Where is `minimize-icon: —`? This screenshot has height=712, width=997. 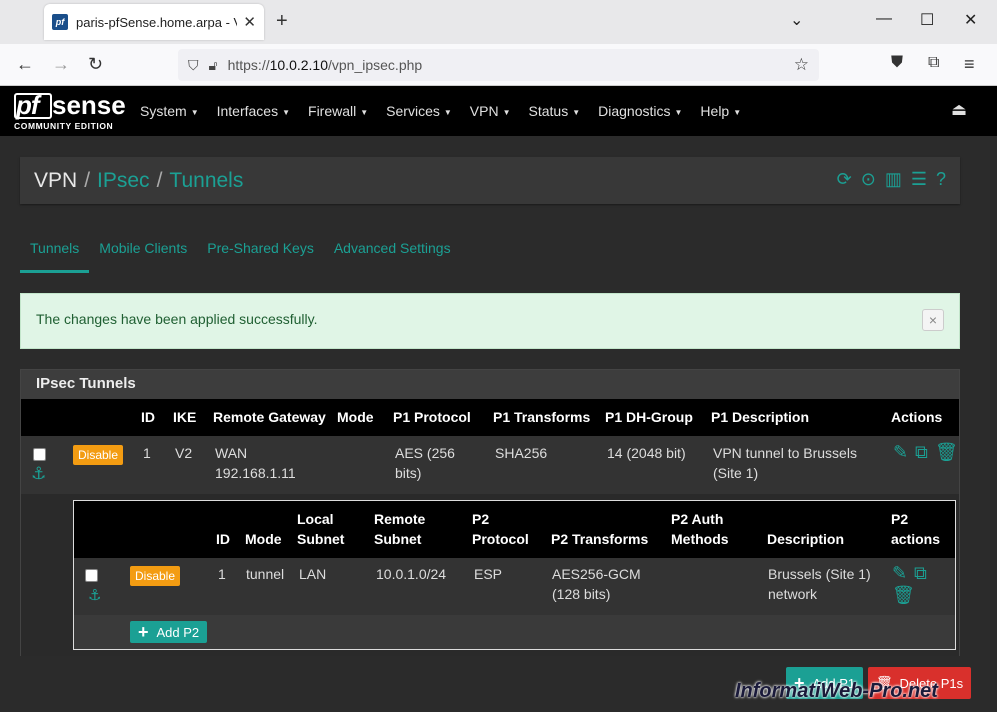
minimize-icon: — is located at coordinates (884, 19).